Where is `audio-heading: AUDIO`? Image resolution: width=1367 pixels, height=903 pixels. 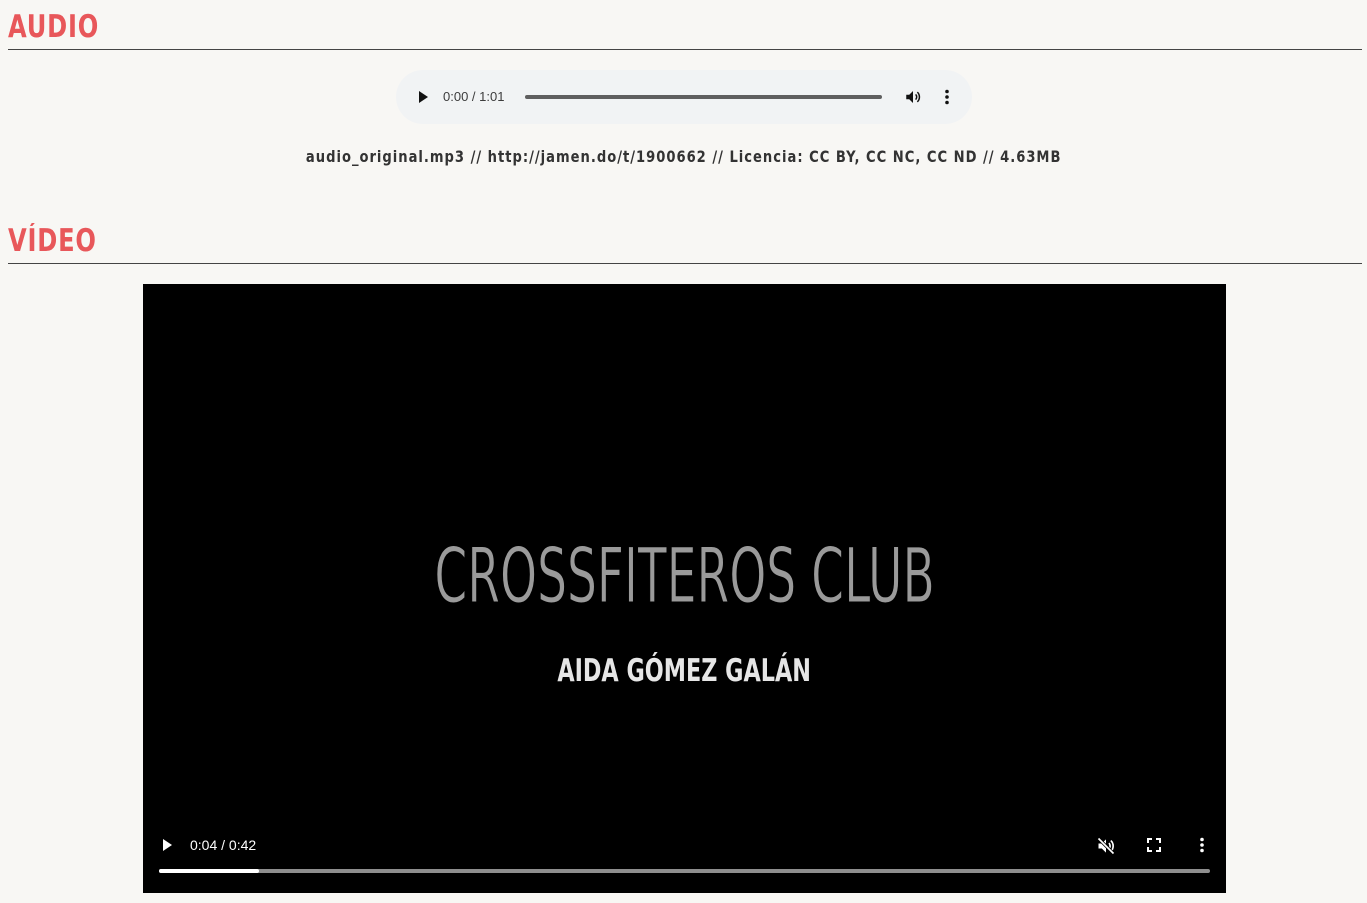 audio-heading: AUDIO is located at coordinates (54, 27).